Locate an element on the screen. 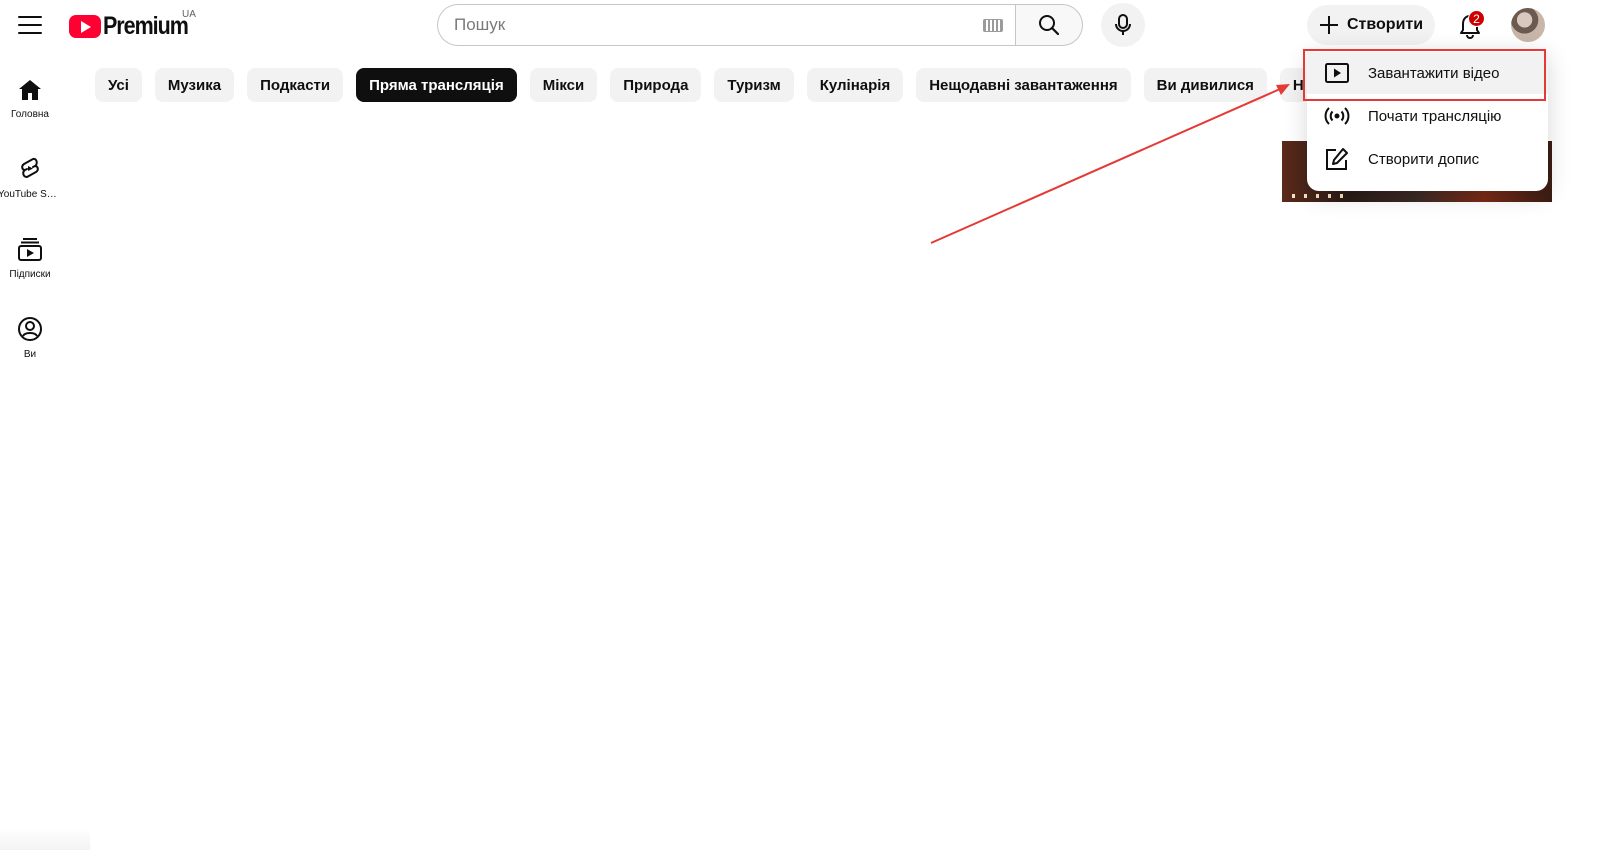  home-icon is located at coordinates (30, 90).